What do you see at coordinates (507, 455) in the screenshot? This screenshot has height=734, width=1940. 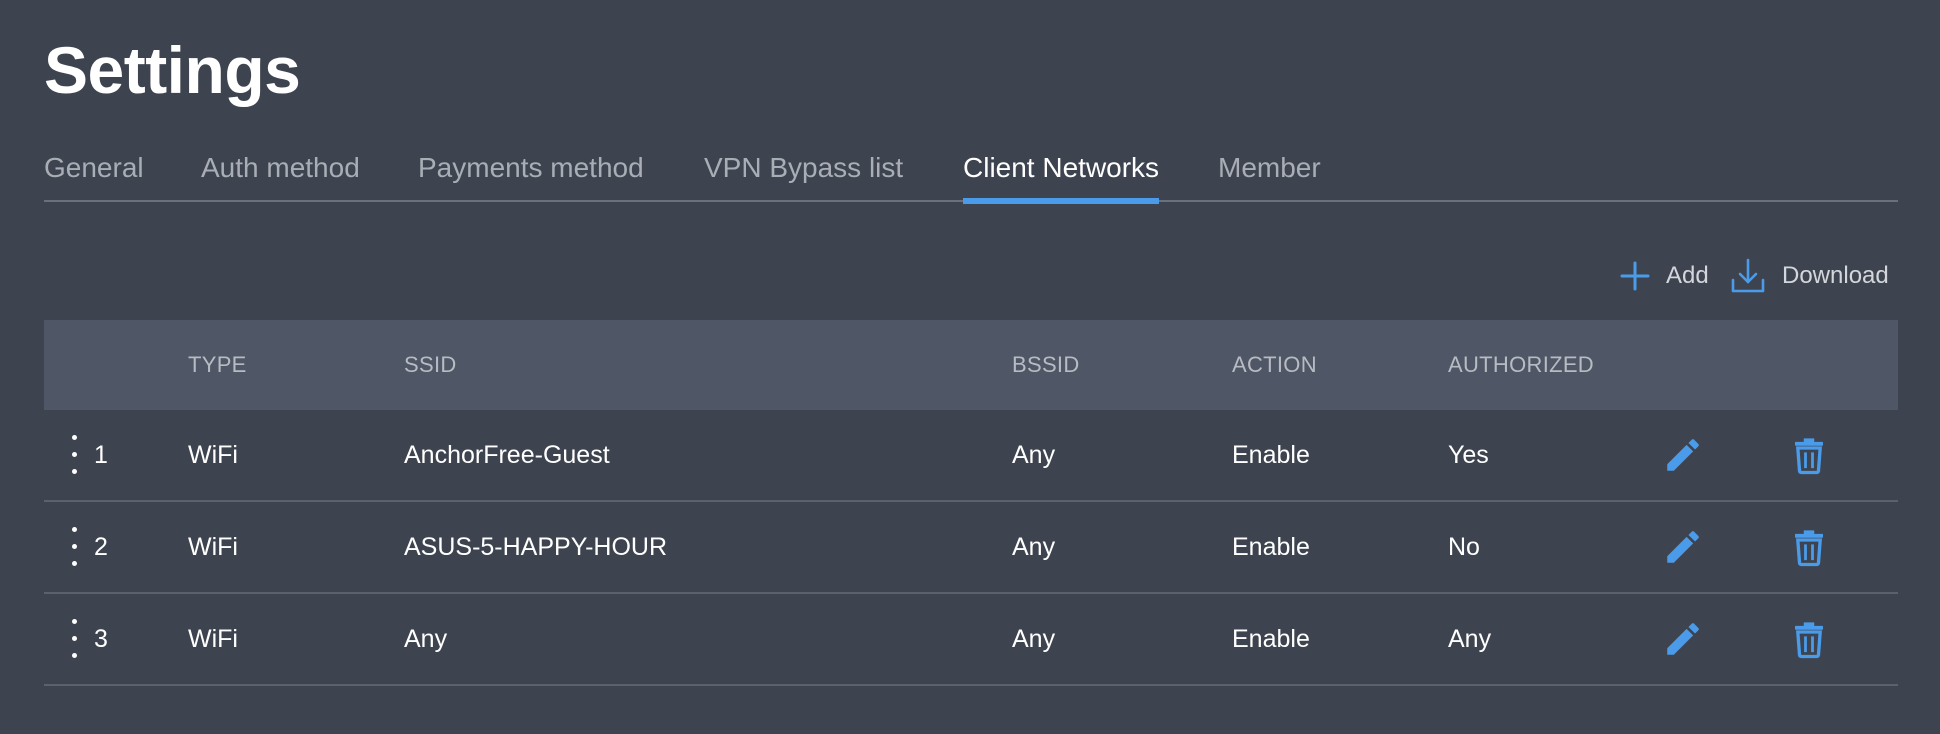 I see `cell-ssid: AnchorFree-Guest` at bounding box center [507, 455].